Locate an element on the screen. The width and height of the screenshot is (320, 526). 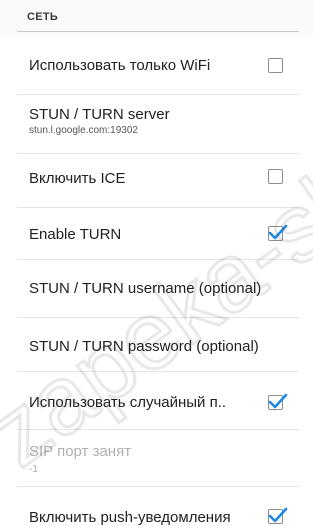
pref-label: Использовать случайный п.. is located at coordinates (128, 402).